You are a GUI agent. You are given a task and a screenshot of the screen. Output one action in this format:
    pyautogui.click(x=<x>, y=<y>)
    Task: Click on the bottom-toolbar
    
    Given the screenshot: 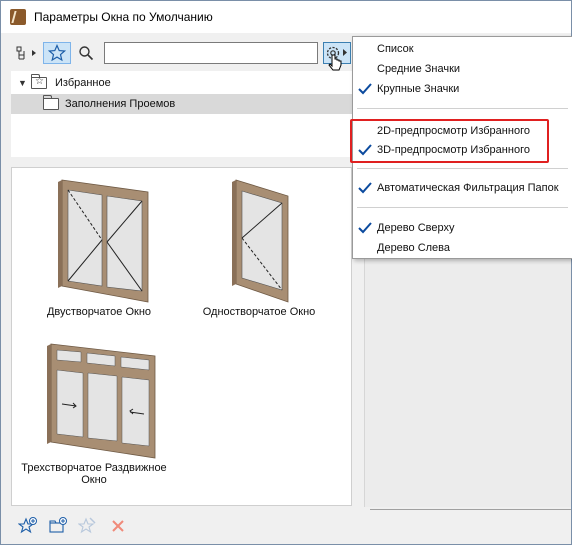 What is the action you would take?
    pyautogui.click(x=178, y=526)
    